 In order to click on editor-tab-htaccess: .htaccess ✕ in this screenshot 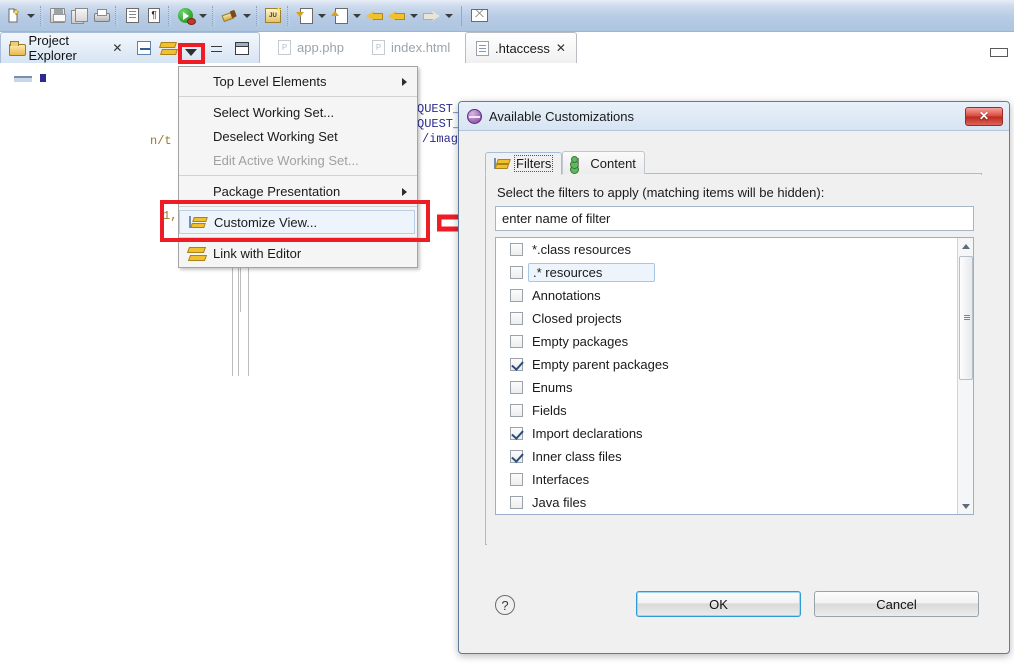, I will do `click(521, 47)`.